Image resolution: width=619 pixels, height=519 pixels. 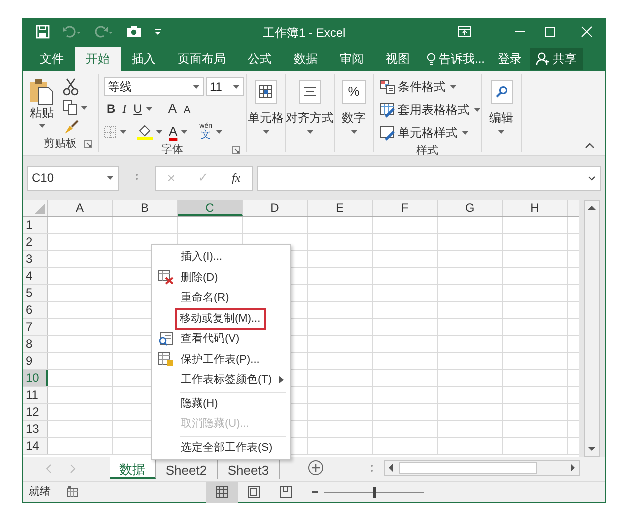 What do you see at coordinates (592, 178) in the screenshot?
I see `expand-icon` at bounding box center [592, 178].